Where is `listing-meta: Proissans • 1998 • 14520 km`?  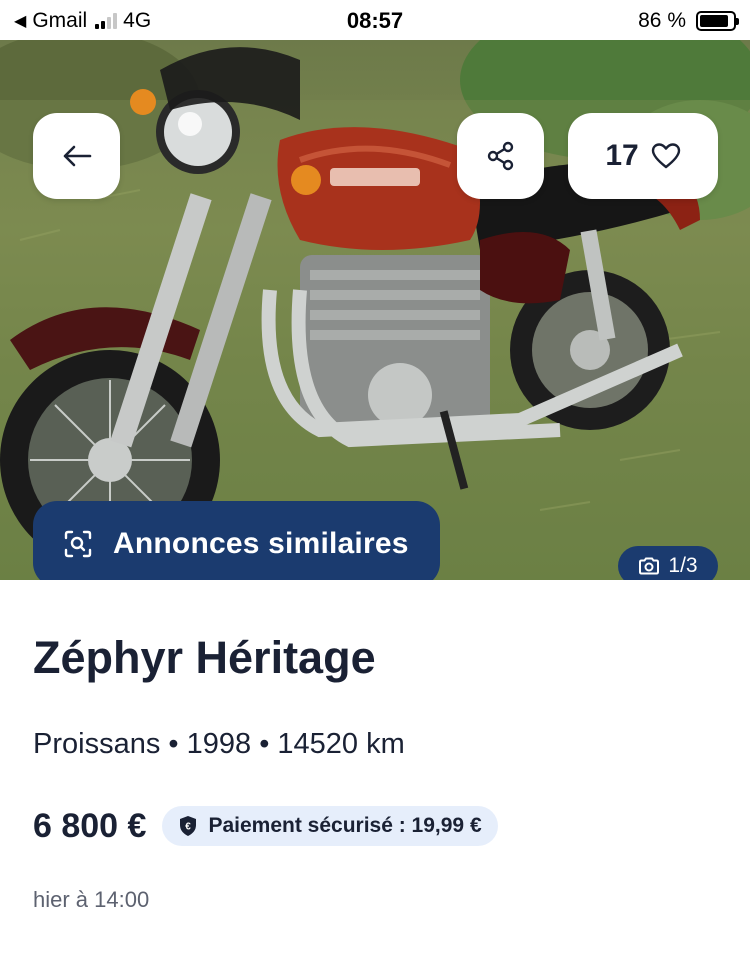 listing-meta: Proissans • 1998 • 14520 km is located at coordinates (219, 744).